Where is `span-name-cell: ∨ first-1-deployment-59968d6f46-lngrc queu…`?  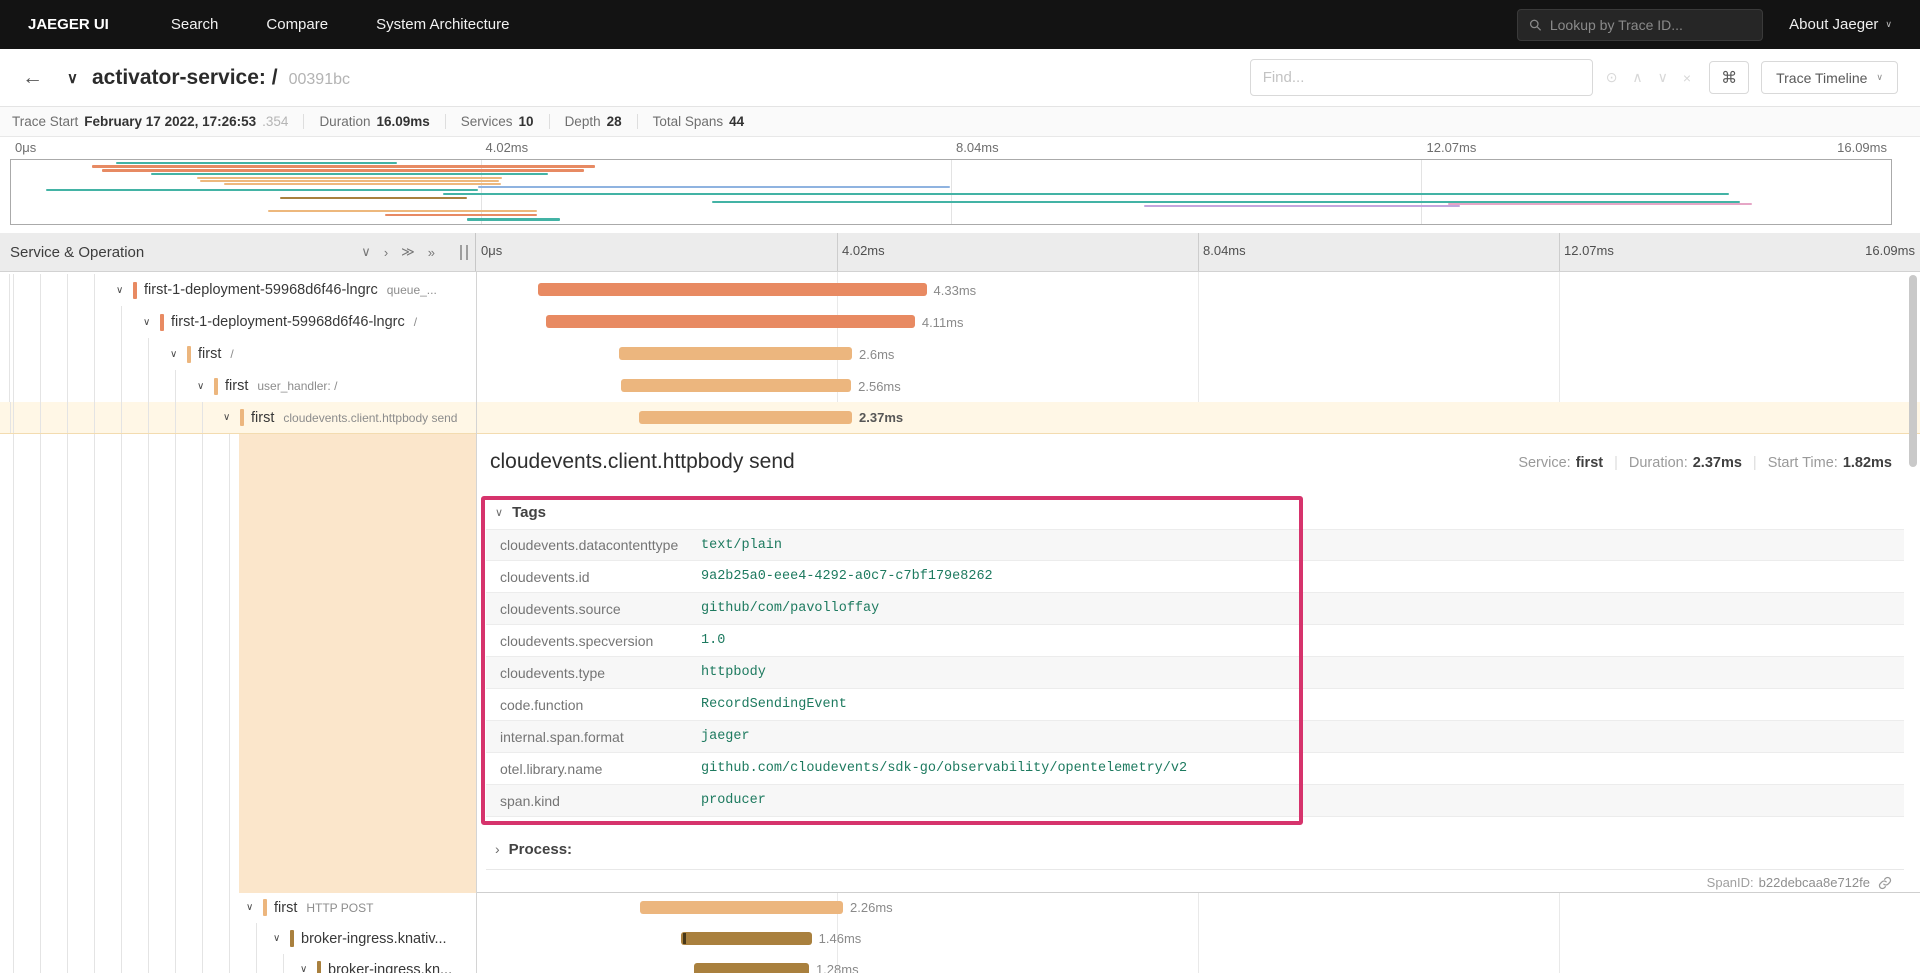
span-name-cell: ∨ first-1-deployment-59968d6f46-lngrc queu… is located at coordinates (238, 290).